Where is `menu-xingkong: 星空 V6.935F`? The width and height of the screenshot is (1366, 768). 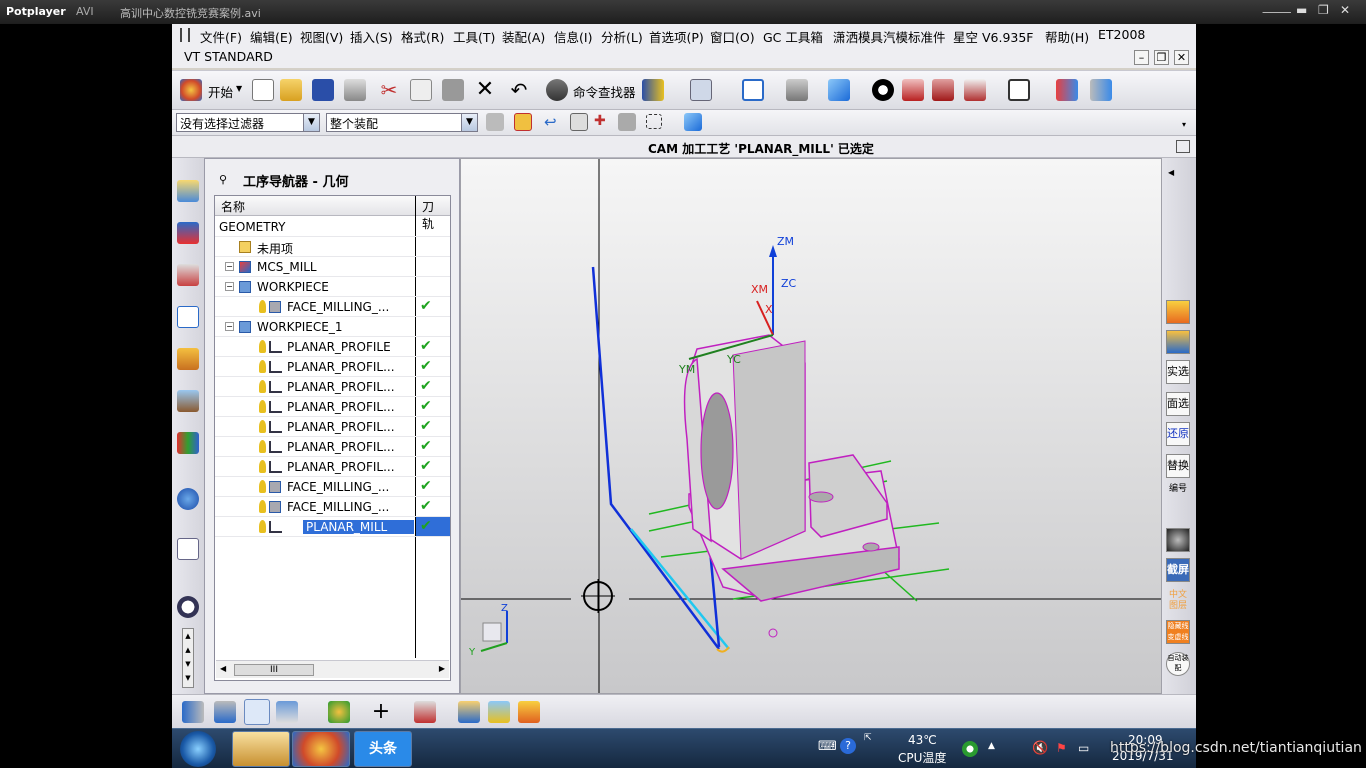 menu-xingkong: 星空 V6.935F is located at coordinates (993, 36).